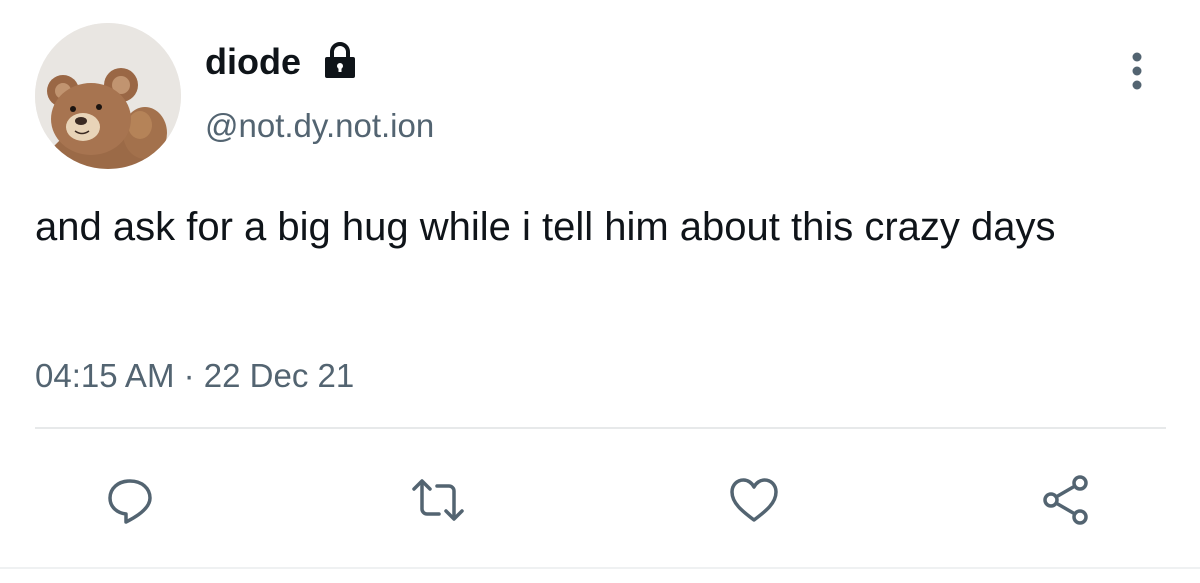  I want to click on retweet-icon, so click(438, 500).